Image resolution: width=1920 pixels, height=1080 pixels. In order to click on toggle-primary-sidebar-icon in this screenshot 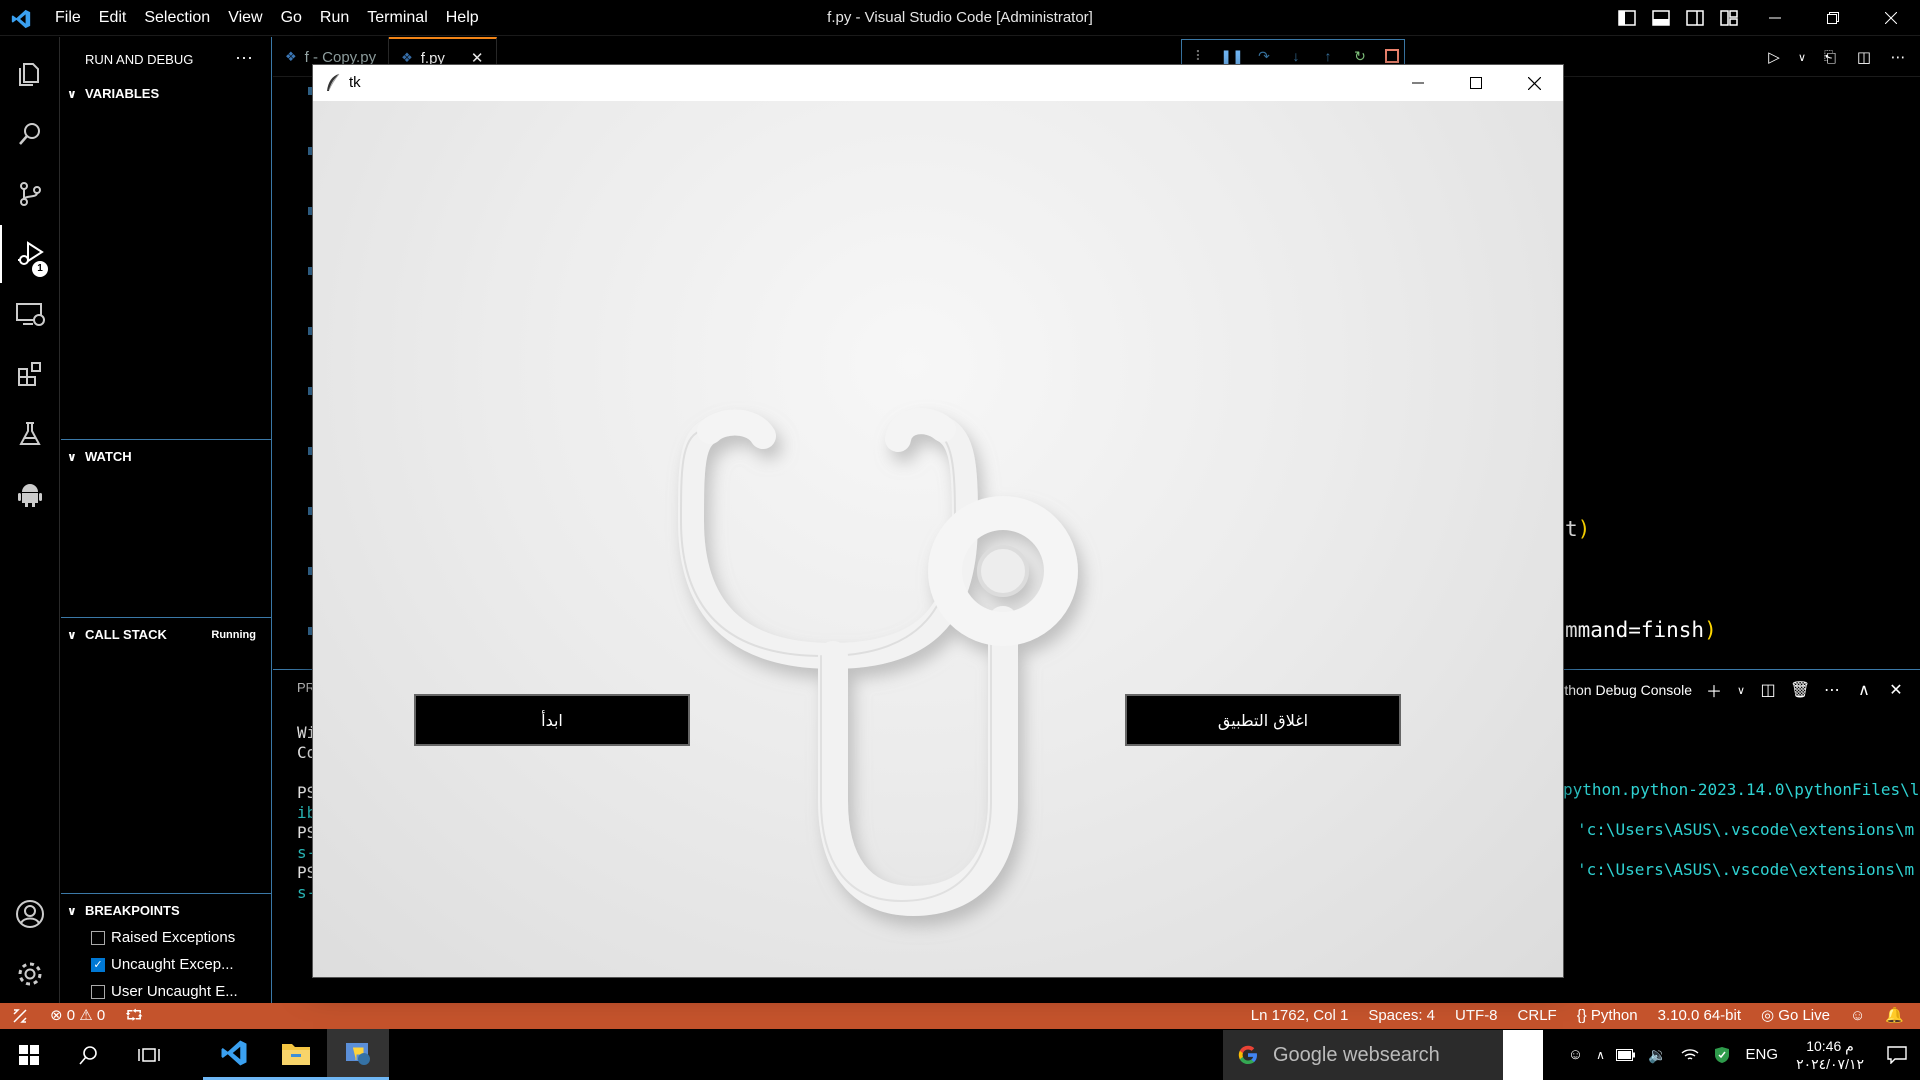, I will do `click(1627, 18)`.